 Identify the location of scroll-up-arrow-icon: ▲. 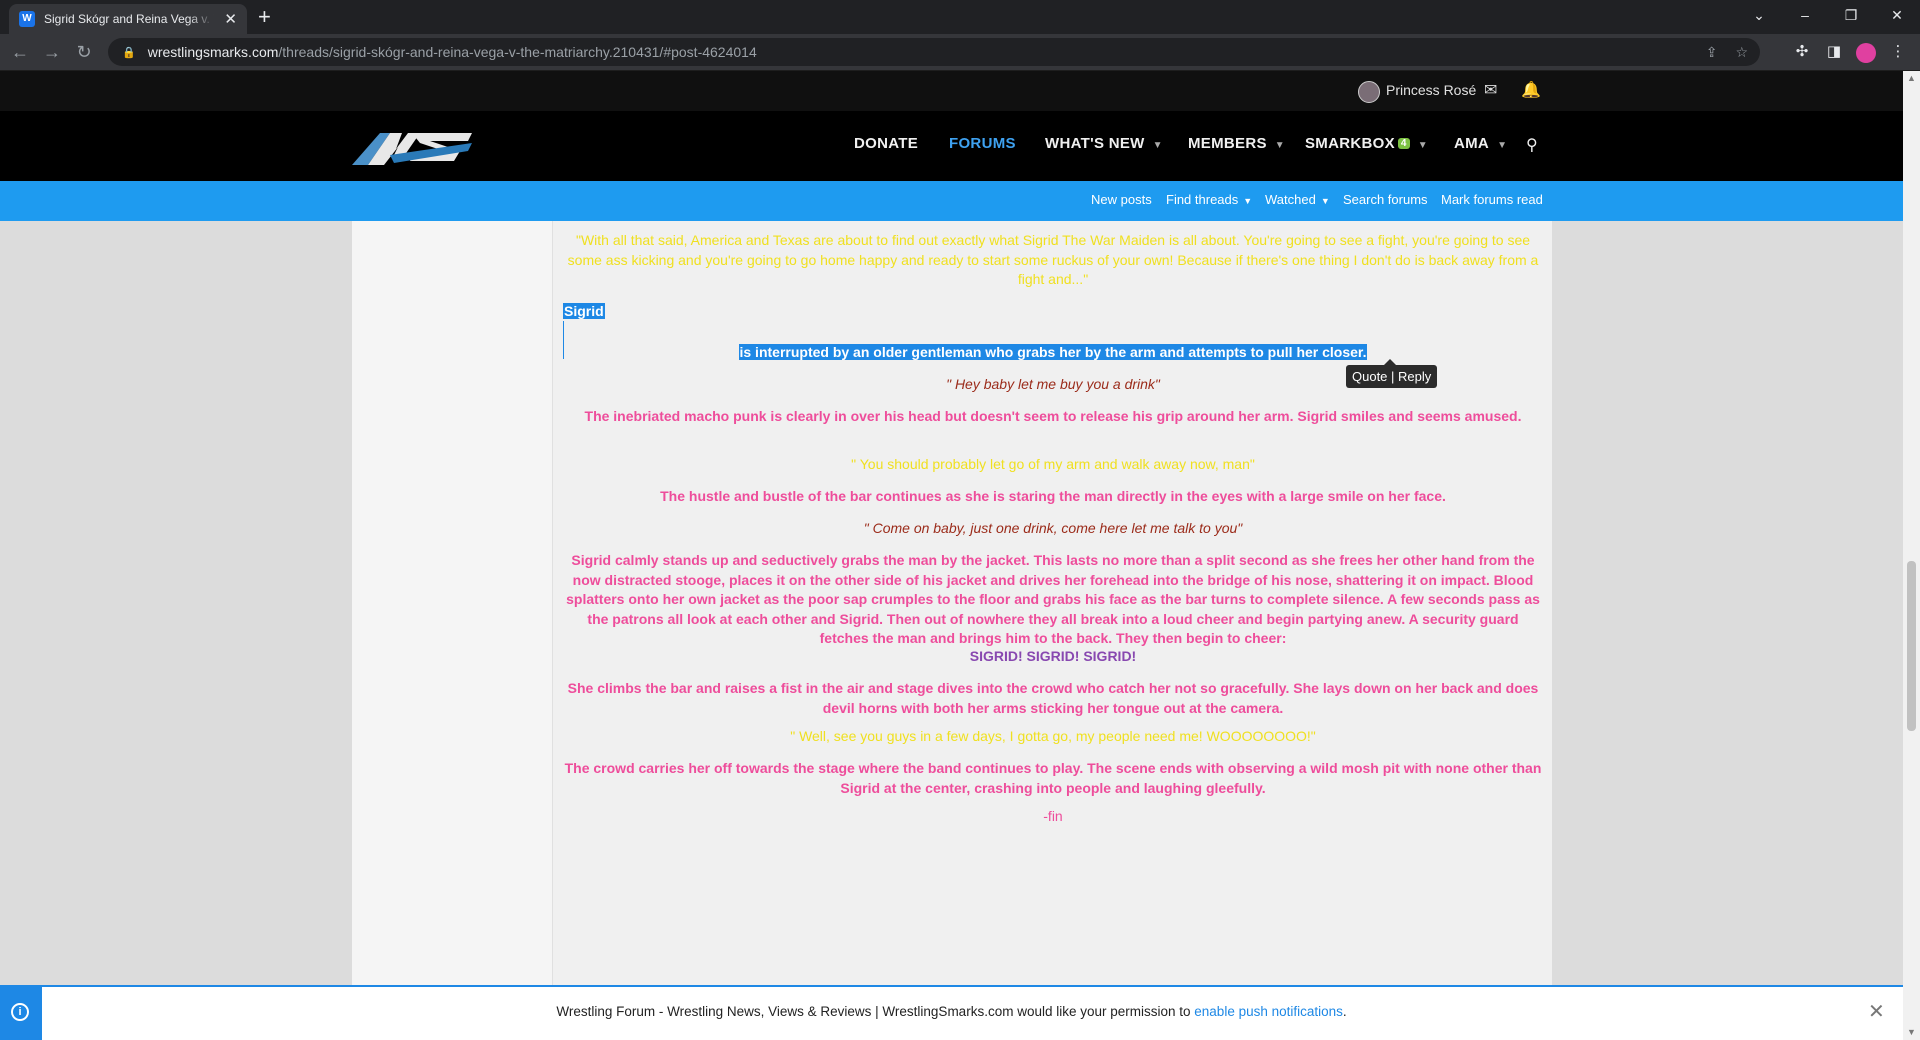
(1911, 78).